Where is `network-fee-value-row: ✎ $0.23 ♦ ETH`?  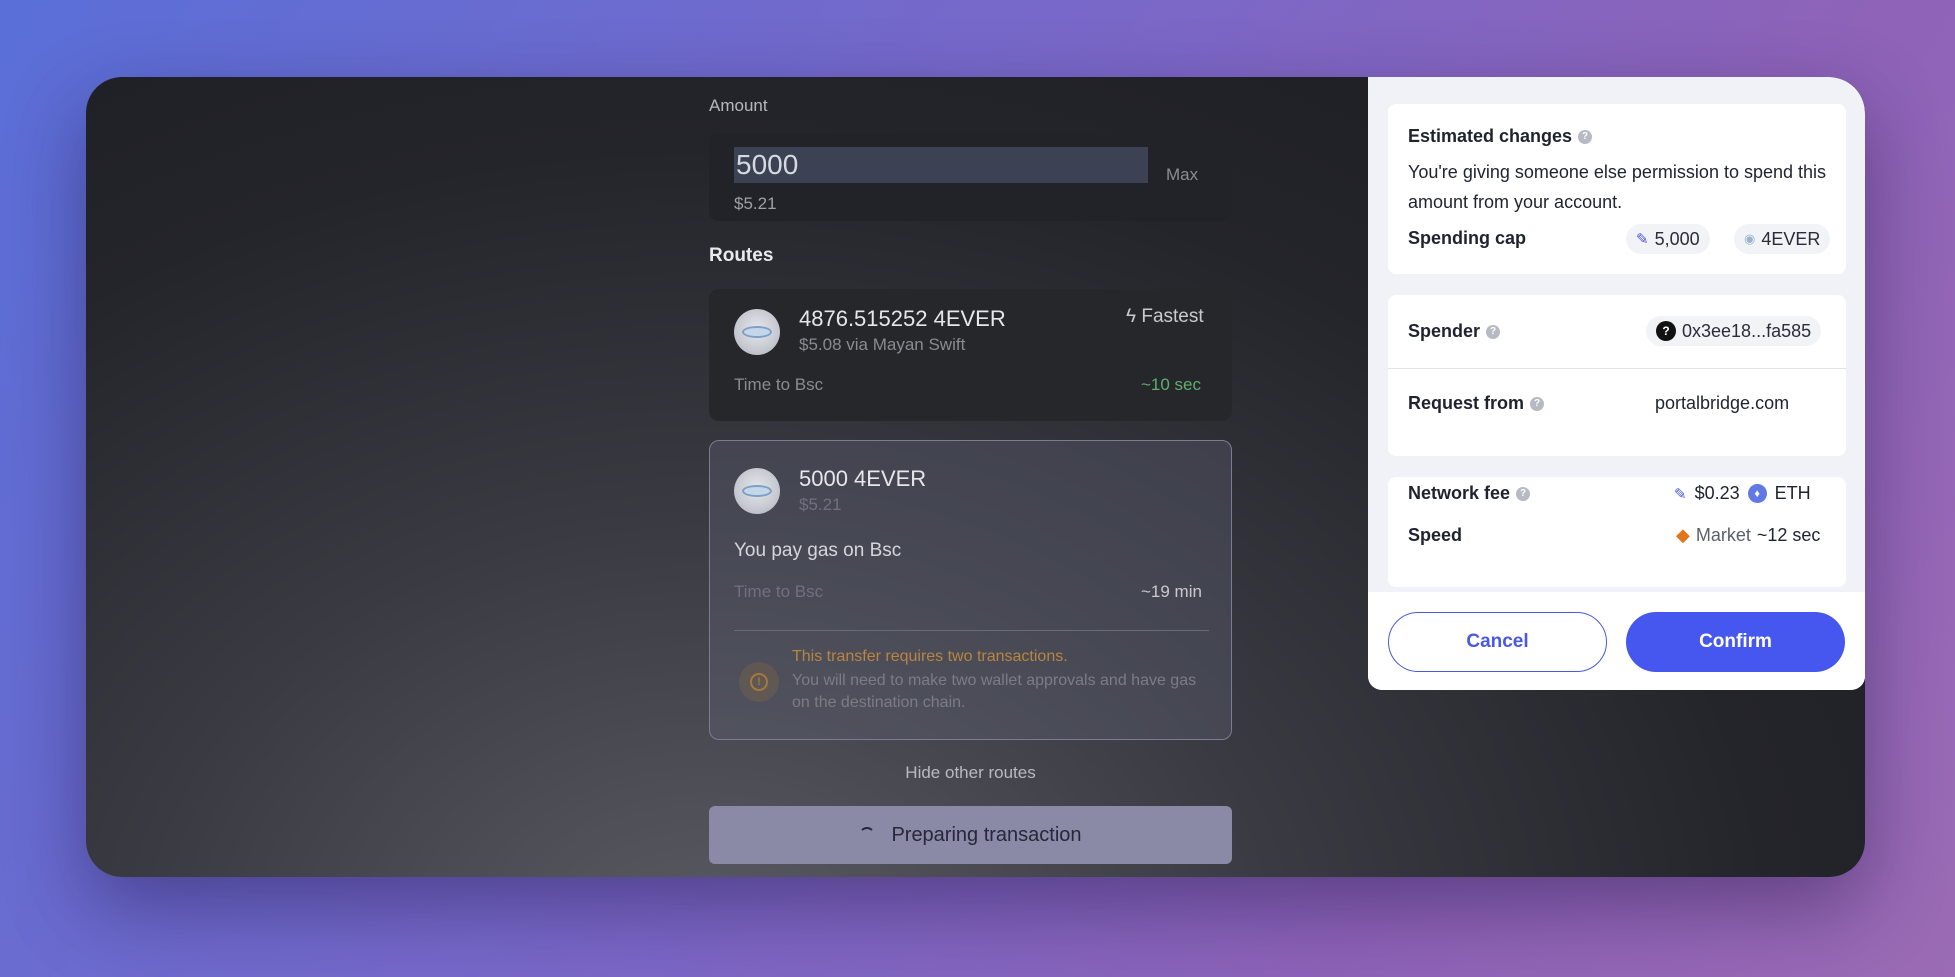
network-fee-value-row: ✎ $0.23 ♦ ETH is located at coordinates (1742, 493).